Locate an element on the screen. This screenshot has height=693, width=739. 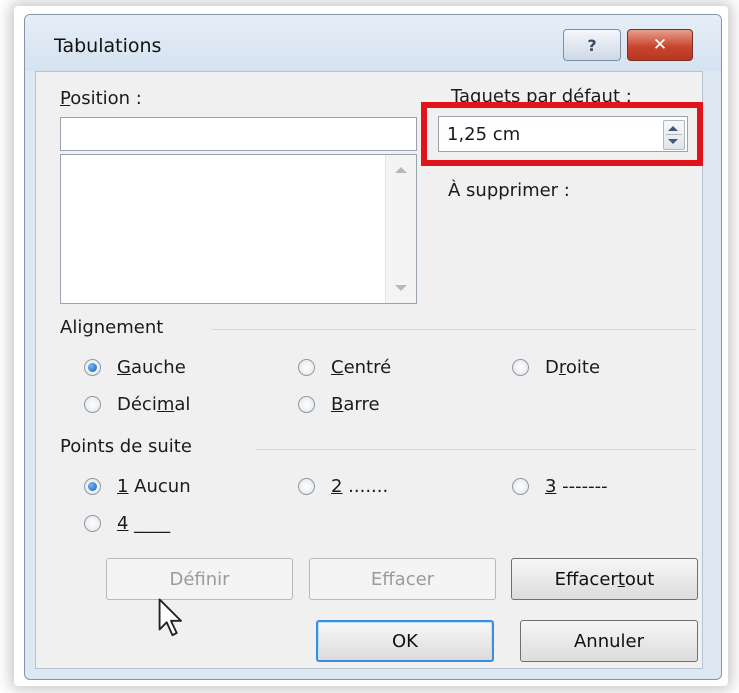
position-label: Position : is located at coordinates (101, 98).